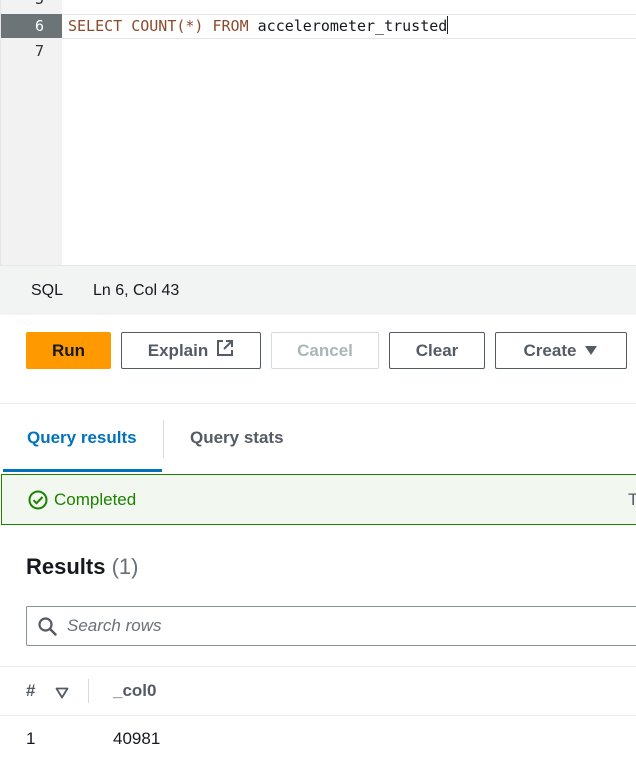 The image size is (636, 765). I want to click on editor-status-bar: SQL Ln 6, Col 43, so click(318, 290).